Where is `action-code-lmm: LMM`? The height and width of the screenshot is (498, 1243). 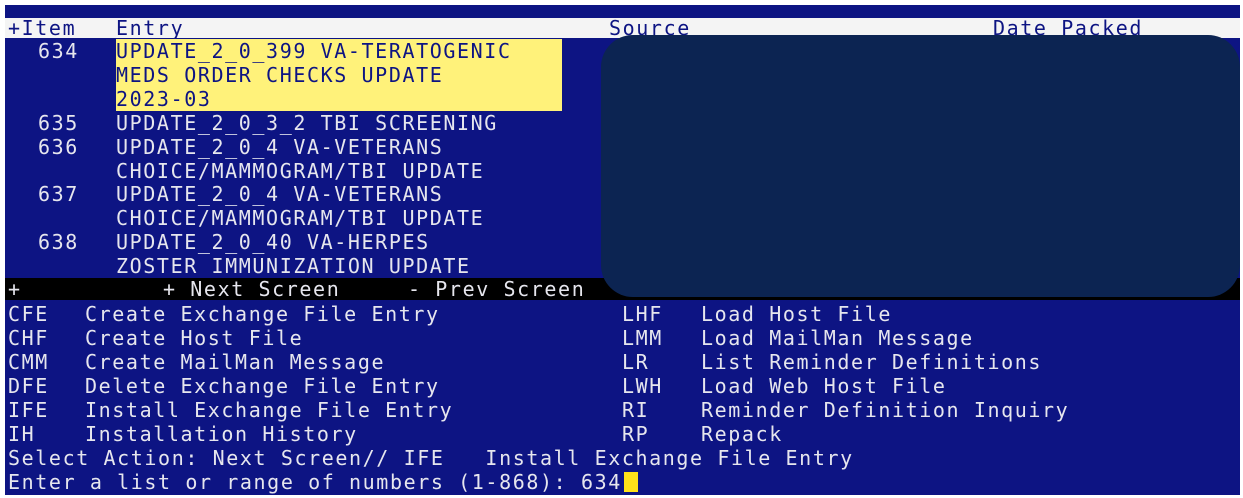
action-code-lmm: LMM is located at coordinates (642, 338).